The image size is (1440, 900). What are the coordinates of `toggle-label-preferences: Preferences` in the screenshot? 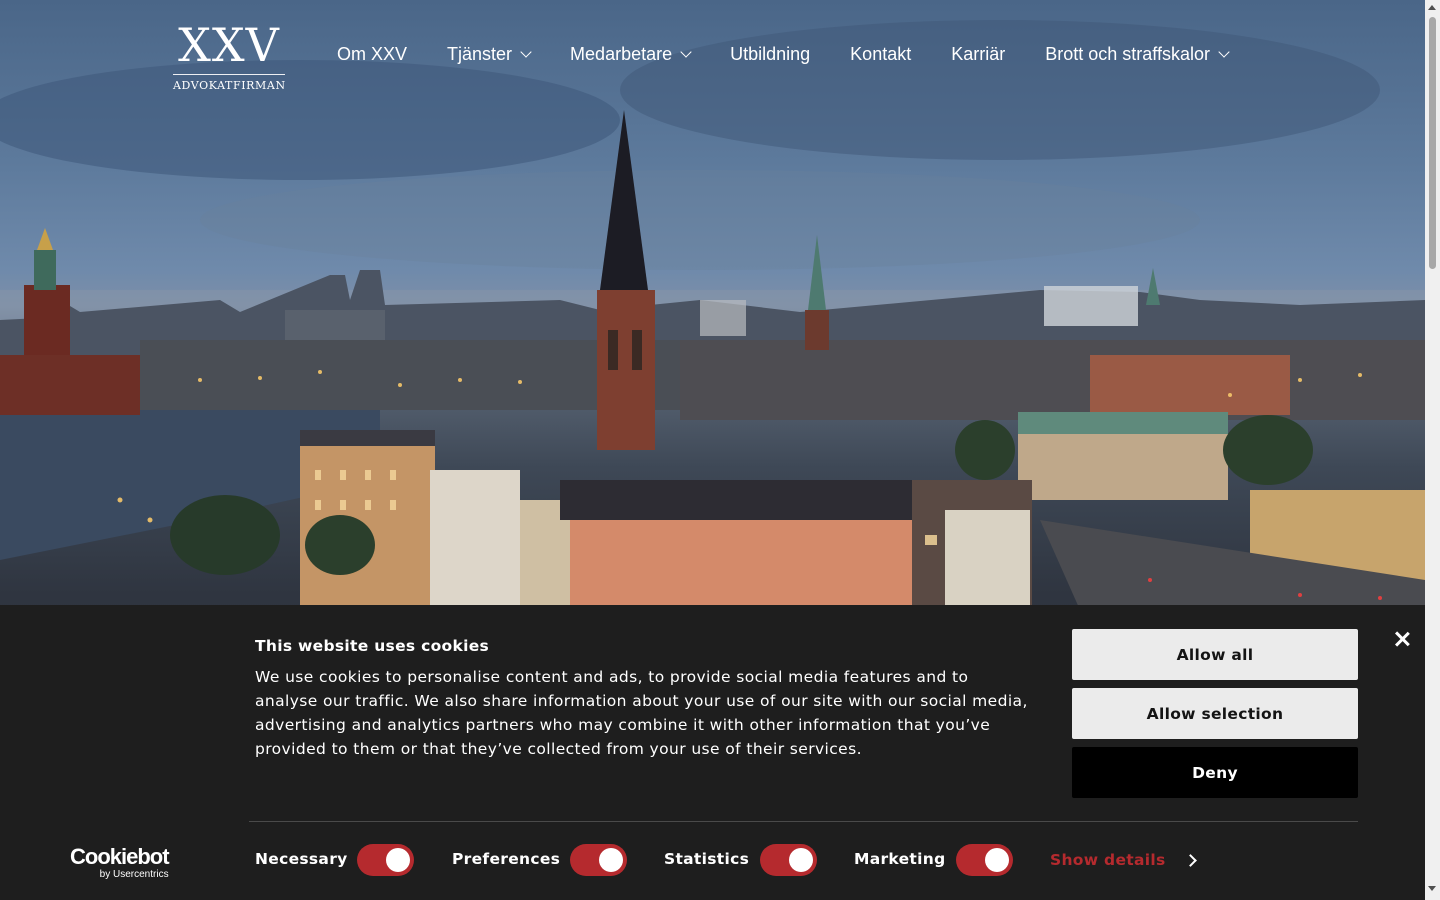 It's located at (506, 859).